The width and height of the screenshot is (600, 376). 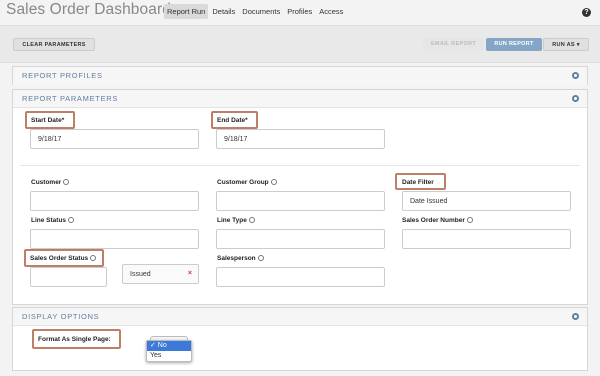 What do you see at coordinates (486, 201) in the screenshot?
I see `date-filter-select: Date Issued` at bounding box center [486, 201].